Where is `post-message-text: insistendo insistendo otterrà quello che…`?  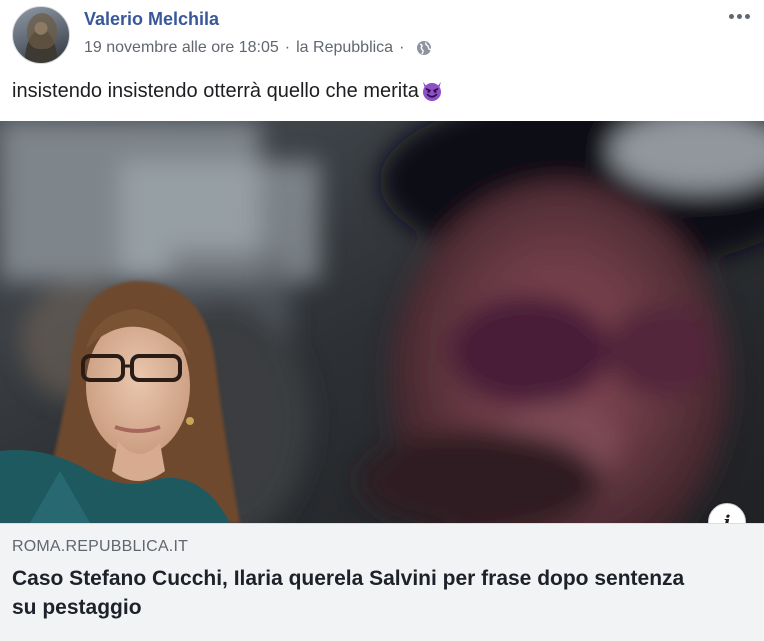
post-message-text: insistendo insistendo otterrà quello che… is located at coordinates (215, 90).